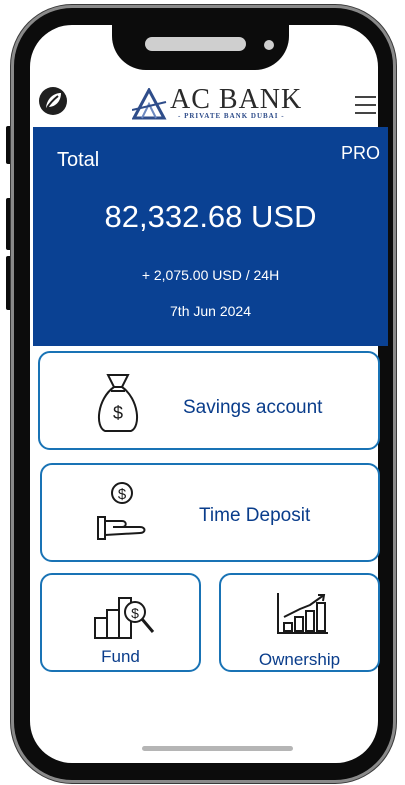 Image resolution: width=405 pixels, height=785 pixels. I want to click on balance-change: + 2,075.00 USD / 24H, so click(210, 275).